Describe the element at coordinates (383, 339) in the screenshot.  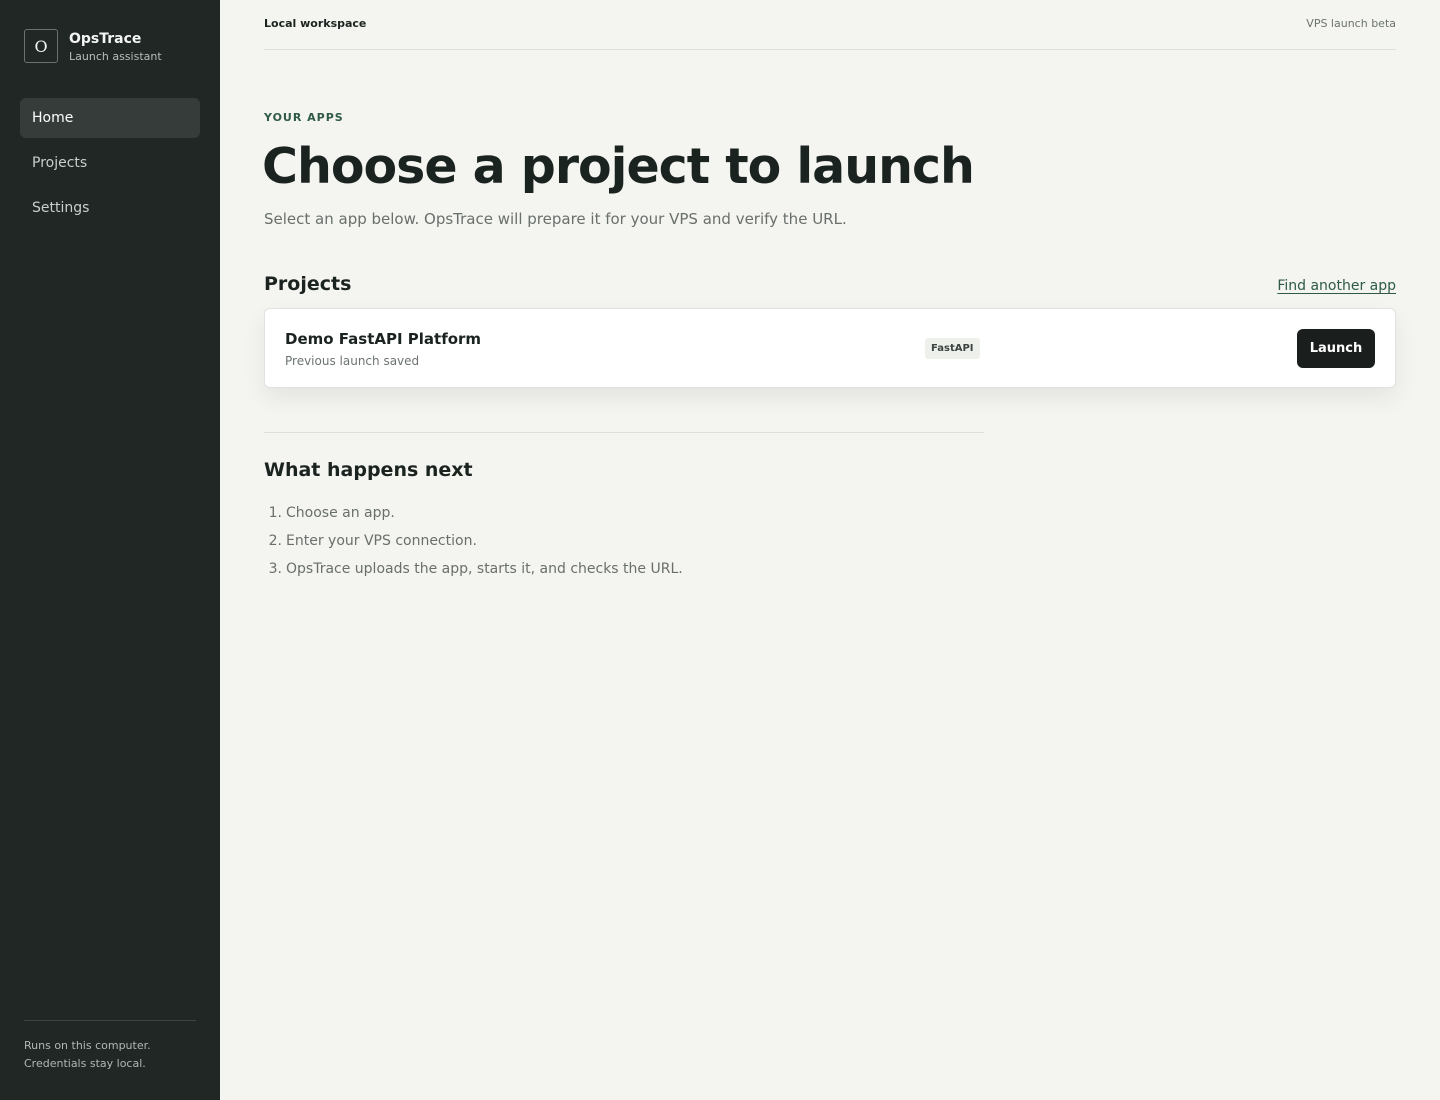
I see `project-name: Demo FastAPI Platform` at that location.